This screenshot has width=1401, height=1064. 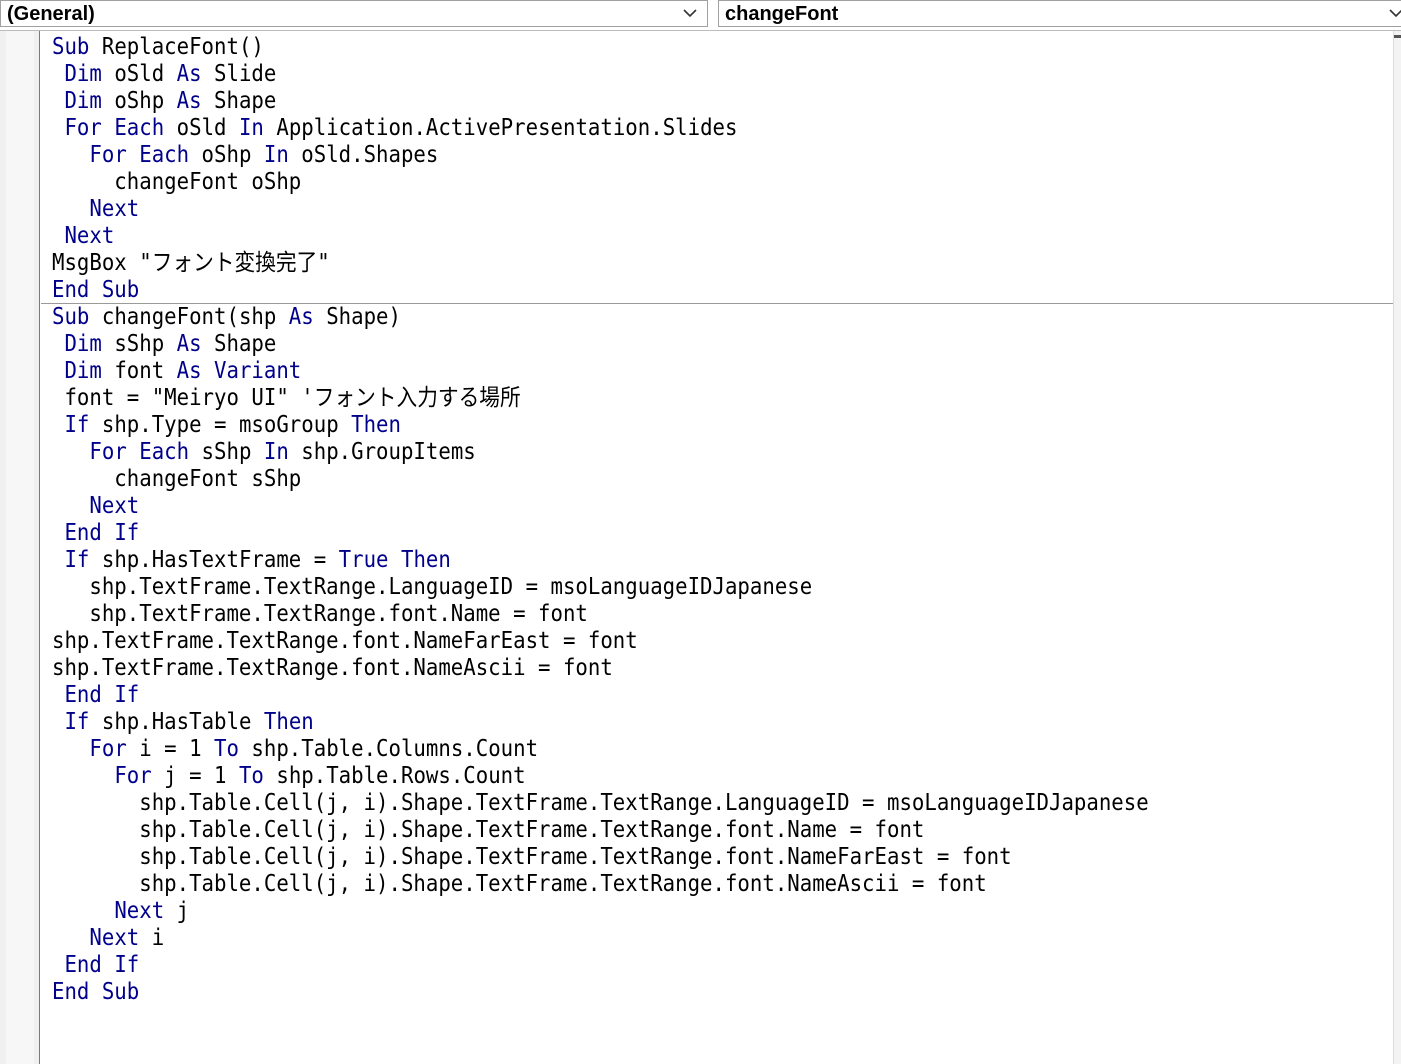 What do you see at coordinates (600, 749) in the screenshot?
I see `code-line: For i = 1 To shp.Table.Columns.Count` at bounding box center [600, 749].